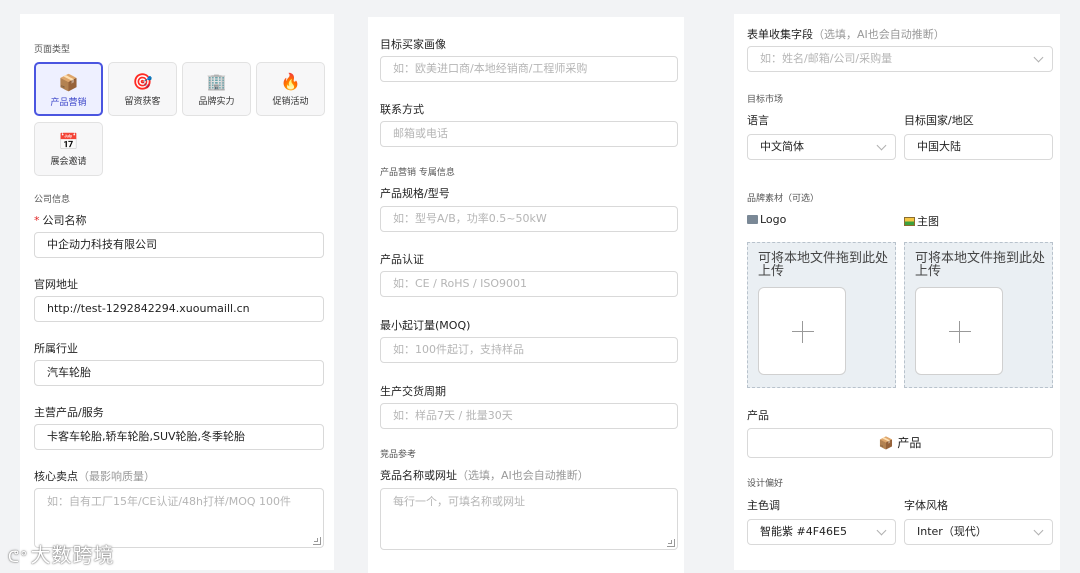  What do you see at coordinates (939, 120) in the screenshot?
I see `country-label: 目标国家/地区` at bounding box center [939, 120].